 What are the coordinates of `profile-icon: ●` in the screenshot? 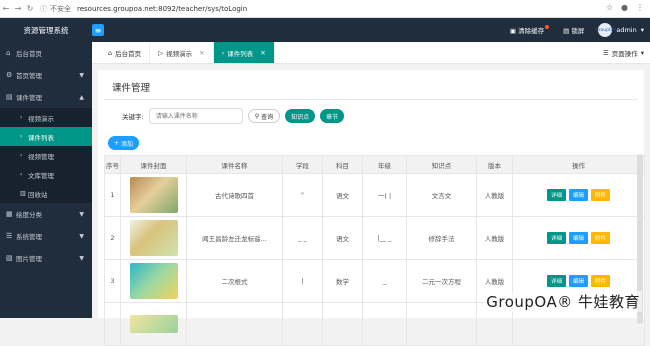 It's located at (624, 7).